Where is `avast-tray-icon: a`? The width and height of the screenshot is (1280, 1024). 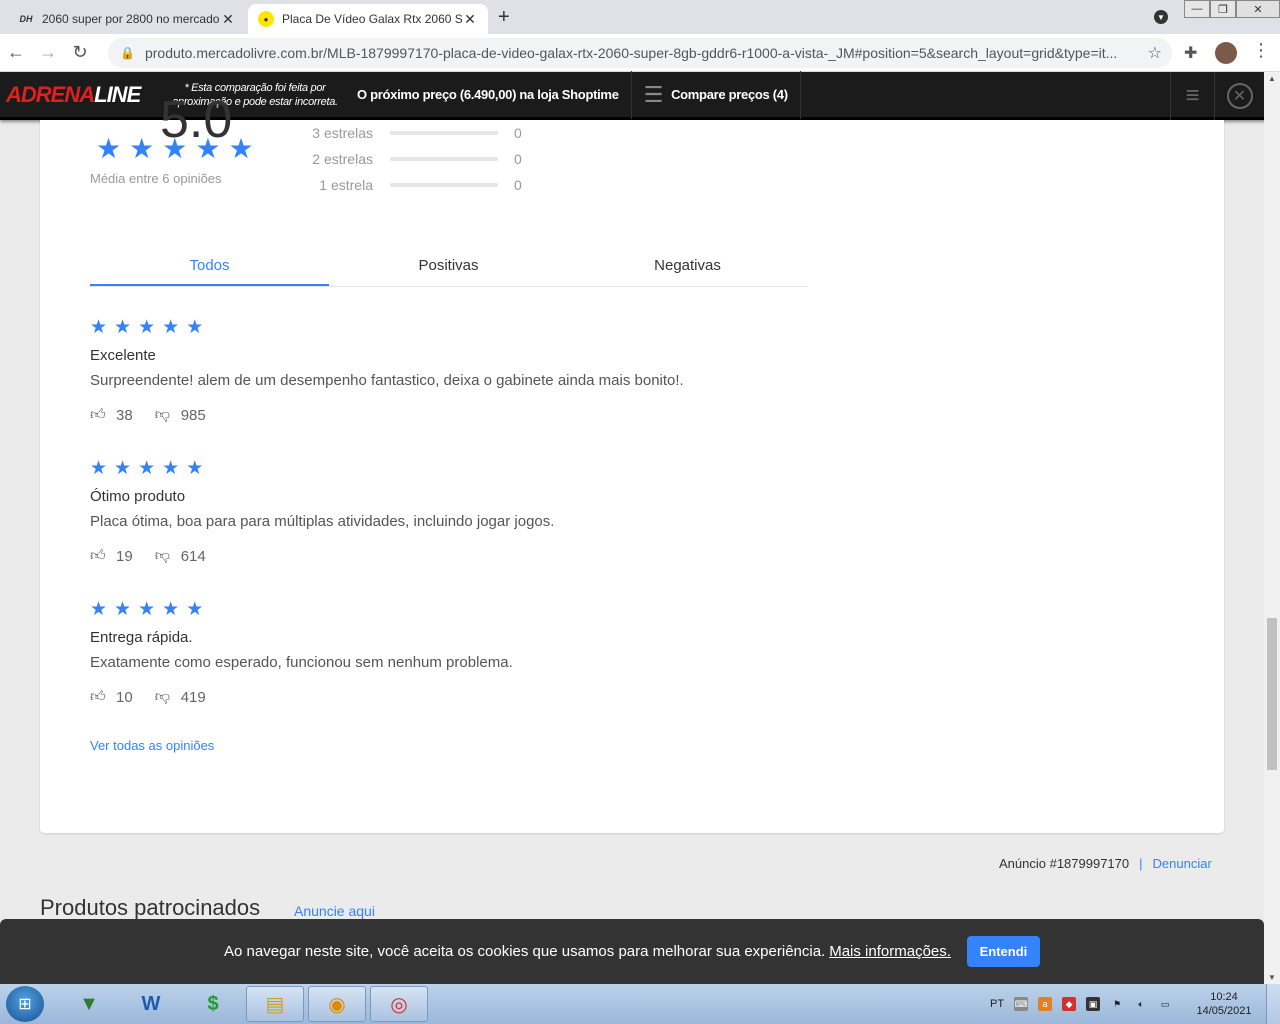
avast-tray-icon: a is located at coordinates (1045, 1004).